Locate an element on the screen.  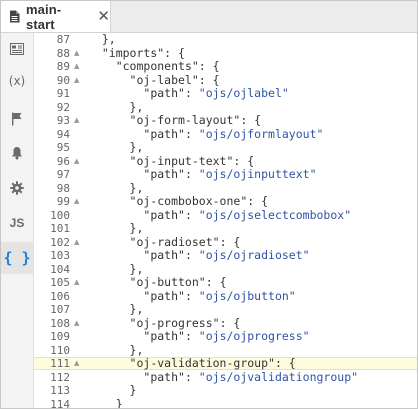
line-number: 111 is located at coordinates (60, 363).